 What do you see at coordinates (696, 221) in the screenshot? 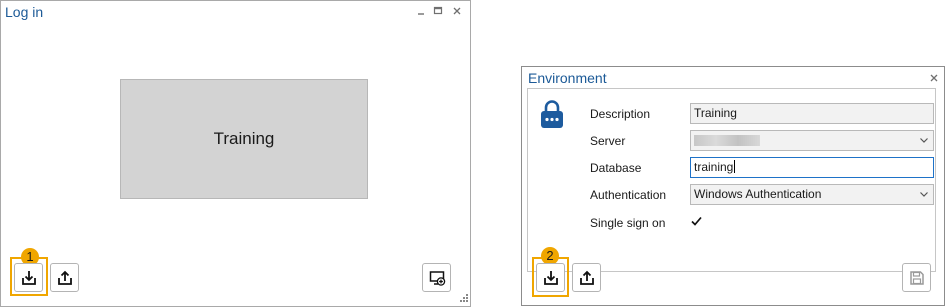
I see `single-sign-on-checkbox` at bounding box center [696, 221].